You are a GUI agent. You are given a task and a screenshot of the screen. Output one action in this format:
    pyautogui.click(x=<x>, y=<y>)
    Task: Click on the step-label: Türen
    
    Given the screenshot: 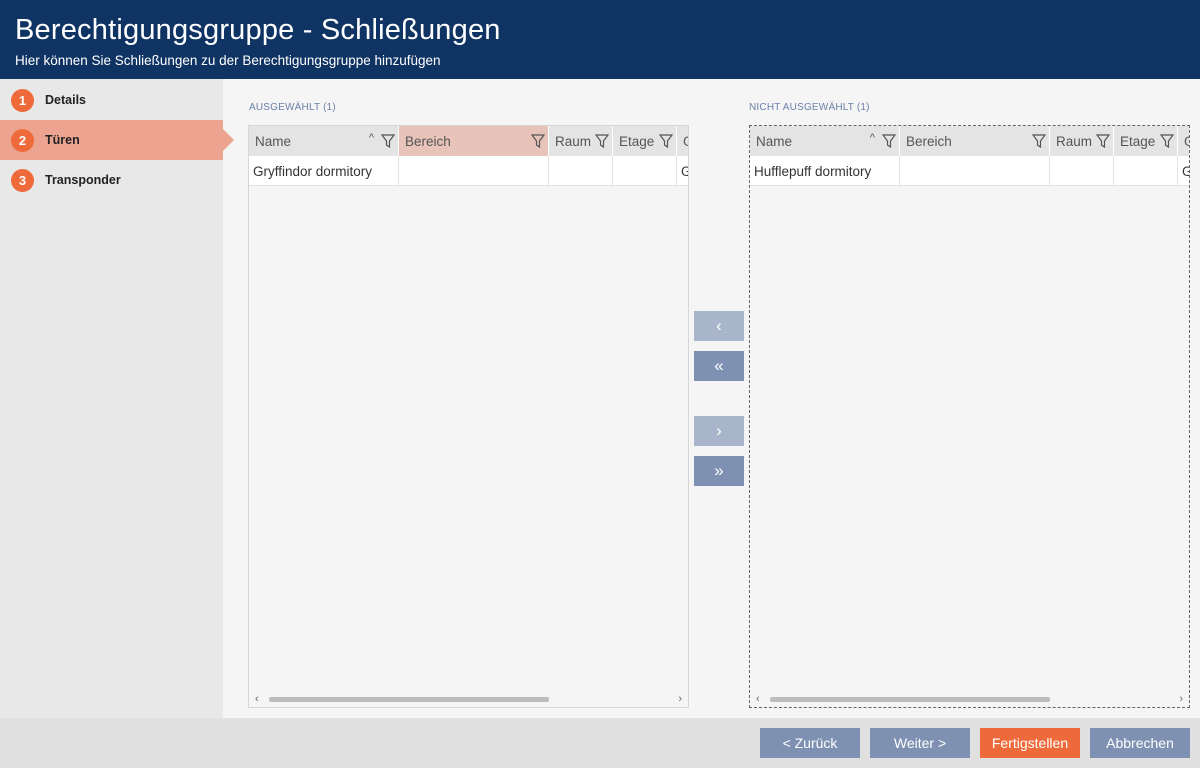 What is the action you would take?
    pyautogui.click(x=62, y=140)
    